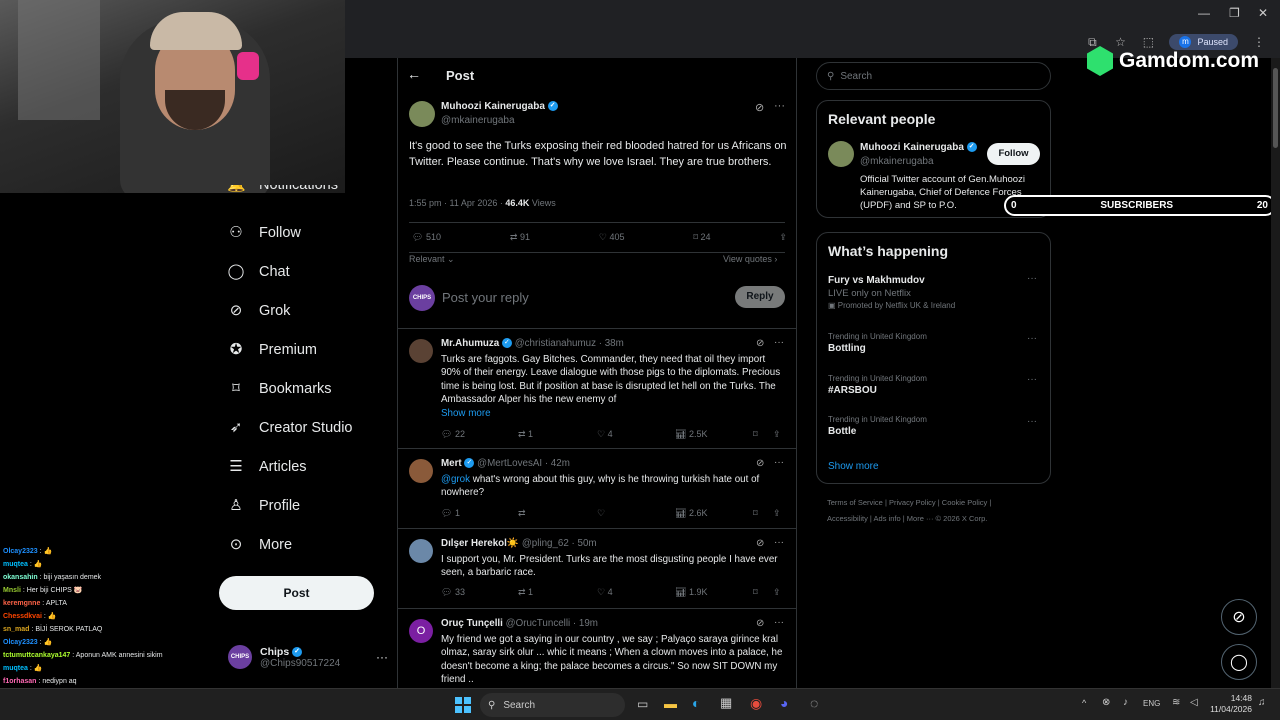 This screenshot has width=1280, height=720. I want to click on reply-input: Post your reply, so click(485, 297).